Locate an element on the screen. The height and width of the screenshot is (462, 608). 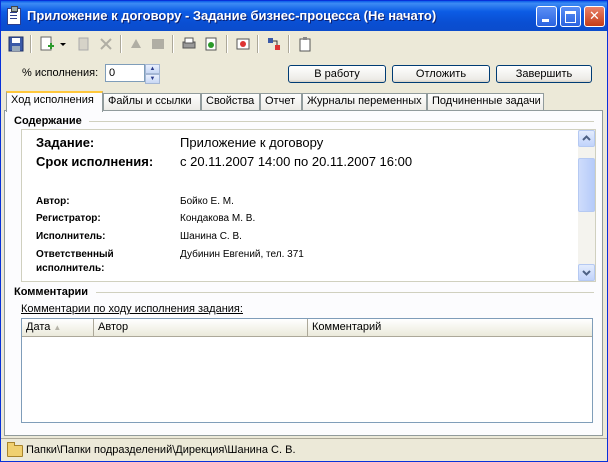
task-value: Приложение к договору is located at coordinates (252, 142).